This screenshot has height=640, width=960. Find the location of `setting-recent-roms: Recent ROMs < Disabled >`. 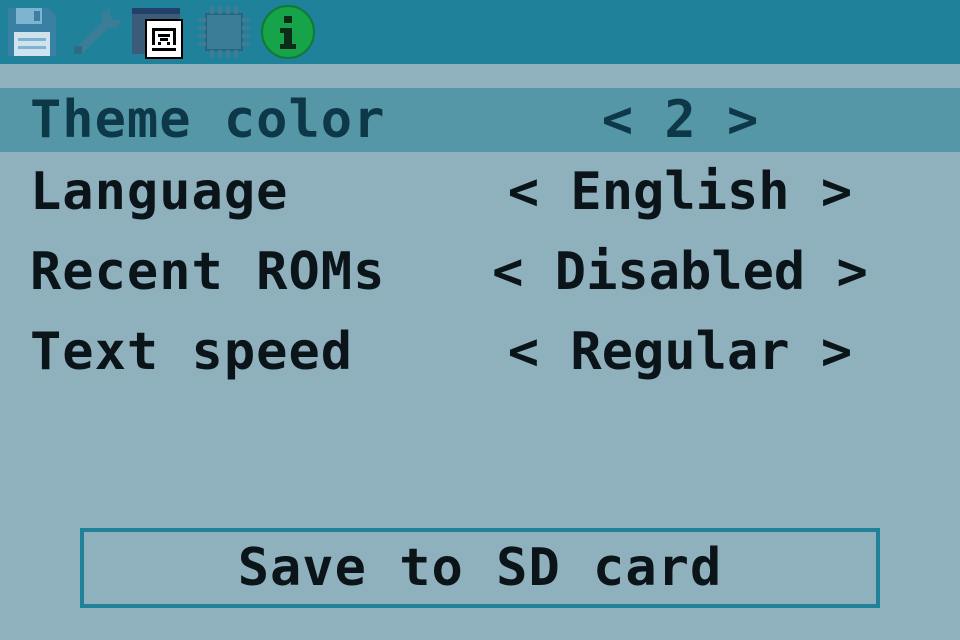

setting-recent-roms: Recent ROMs < Disabled > is located at coordinates (480, 272).